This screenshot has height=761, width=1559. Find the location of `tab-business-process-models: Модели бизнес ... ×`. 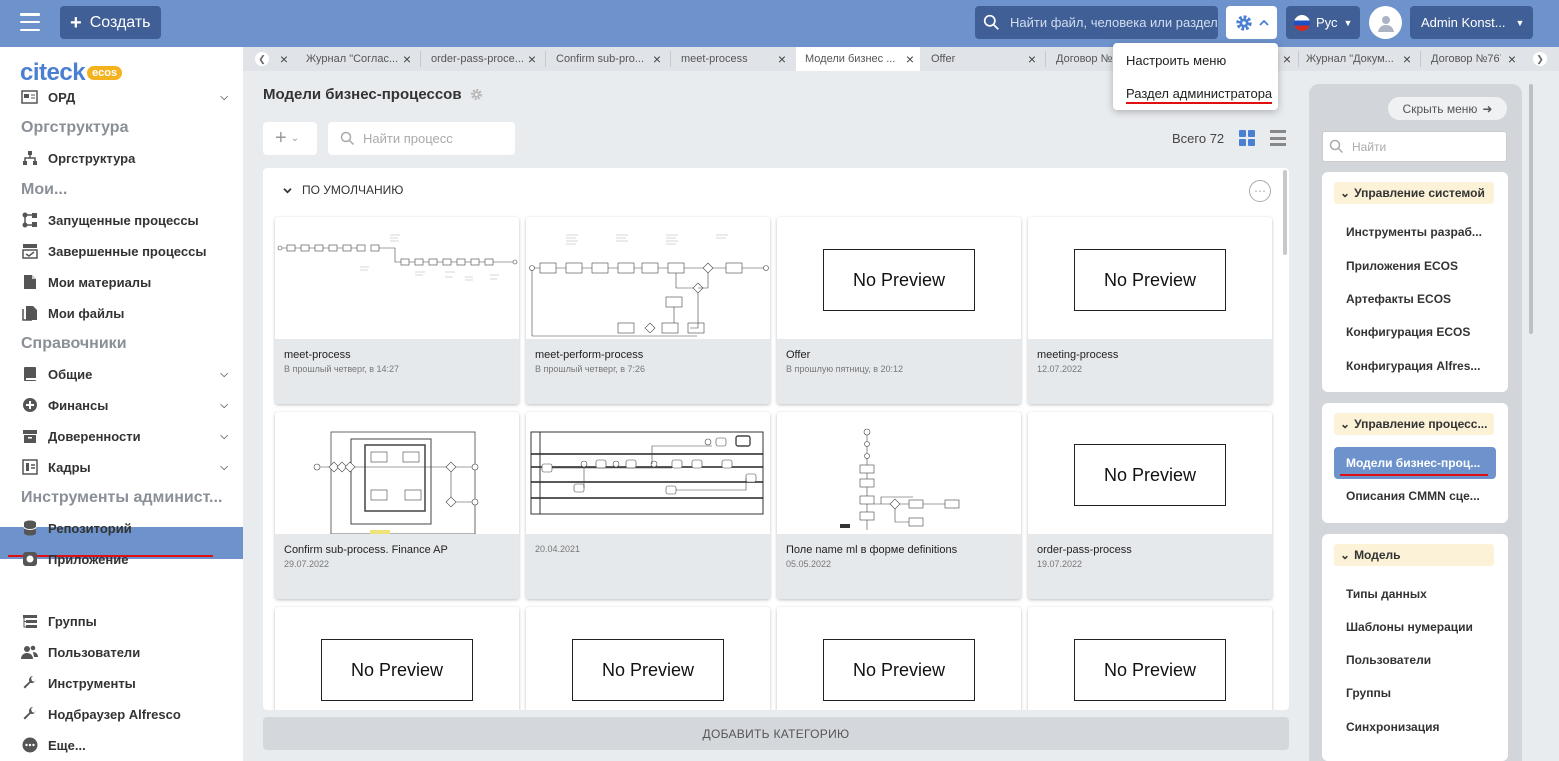

tab-business-process-models: Модели бизнес ... × is located at coordinates (858, 59).